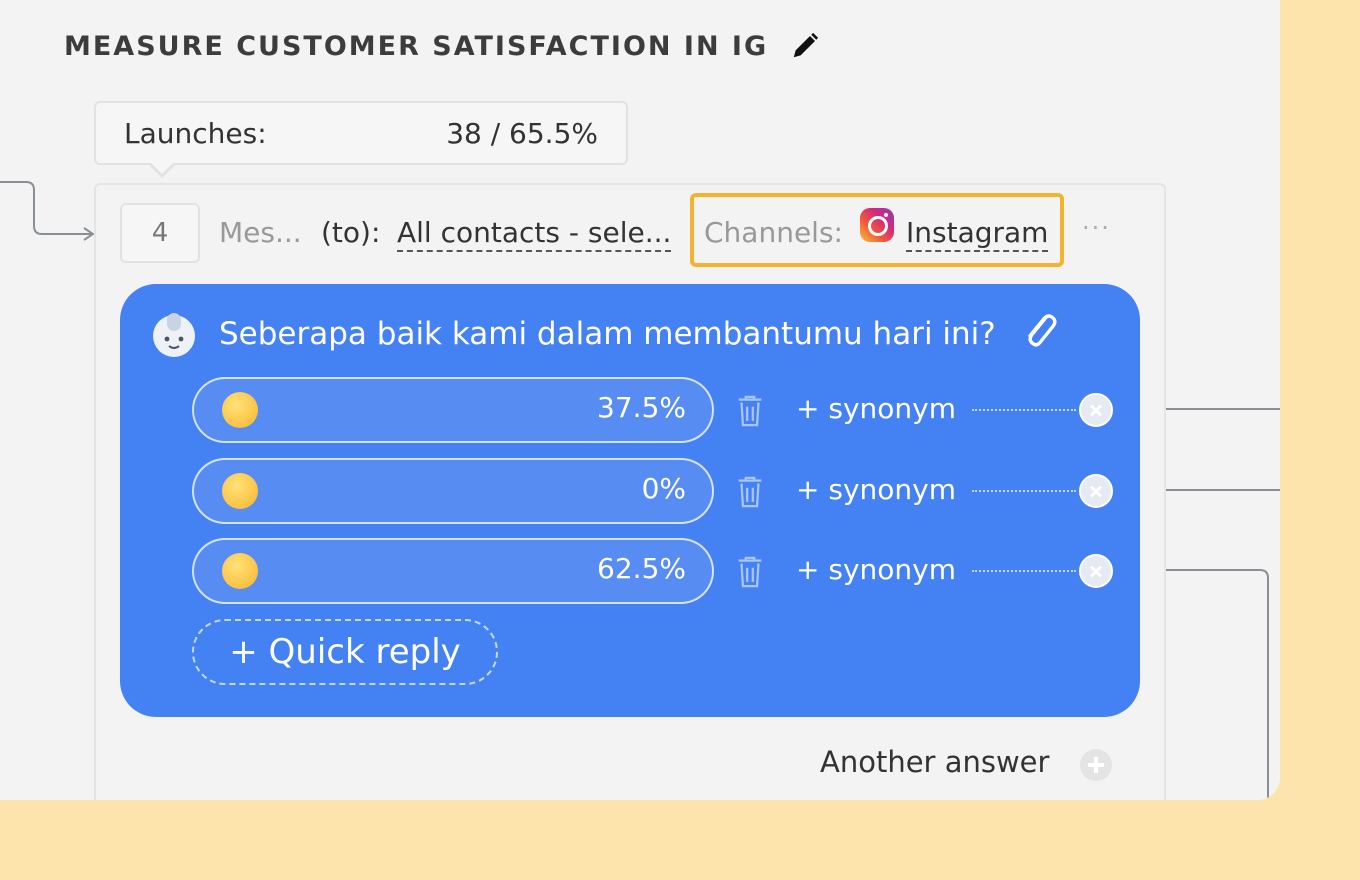 Image resolution: width=1360 pixels, height=880 pixels. Describe the element at coordinates (453, 571) in the screenshot. I see `quick-reply-option: 62.5%` at that location.